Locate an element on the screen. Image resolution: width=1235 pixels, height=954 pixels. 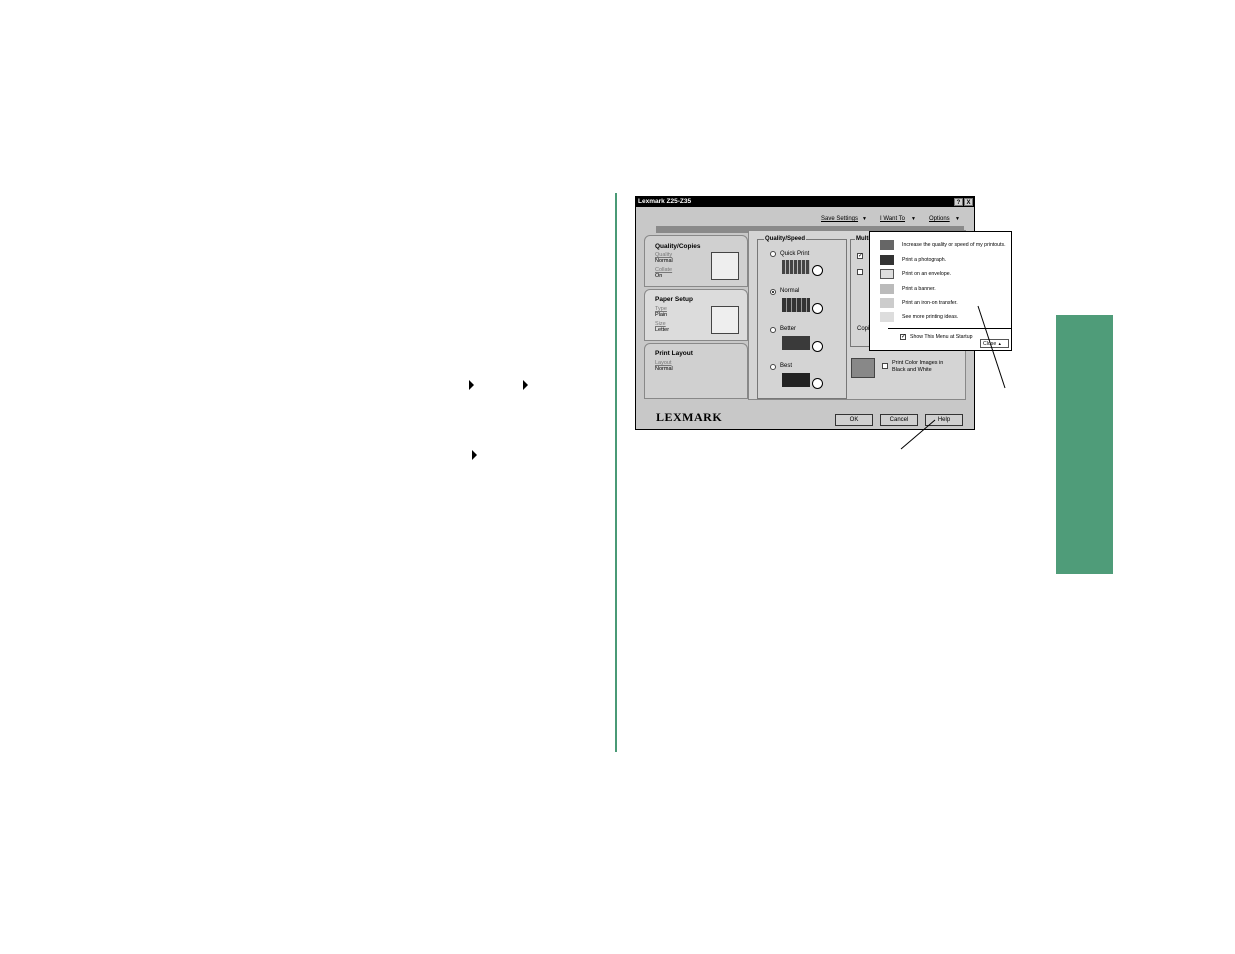
options-menu: Options is located at coordinates (939, 219).